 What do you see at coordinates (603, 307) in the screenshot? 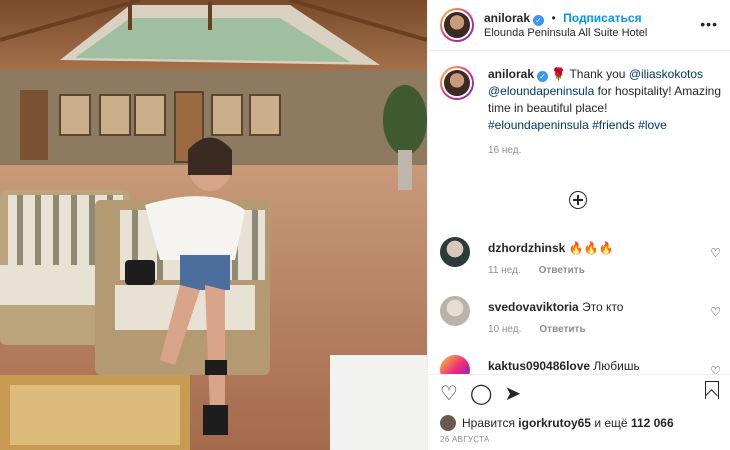
I see `comment-text: Это кто` at bounding box center [603, 307].